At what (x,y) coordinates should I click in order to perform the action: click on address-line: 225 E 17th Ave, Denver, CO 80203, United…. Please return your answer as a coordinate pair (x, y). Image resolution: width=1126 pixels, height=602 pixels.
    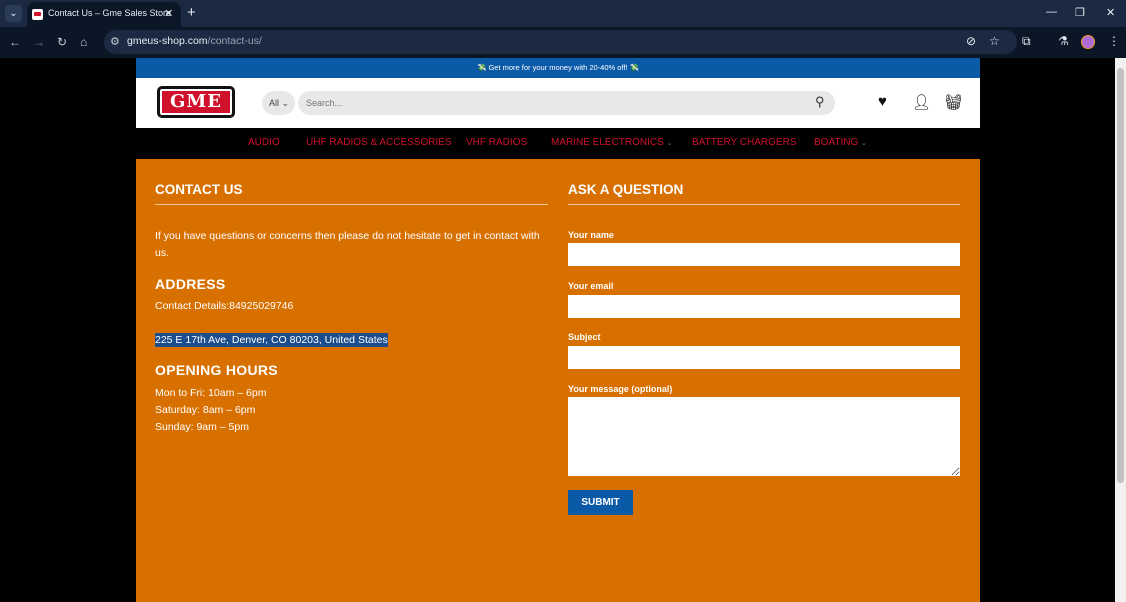
    Looking at the image, I should click on (271, 340).